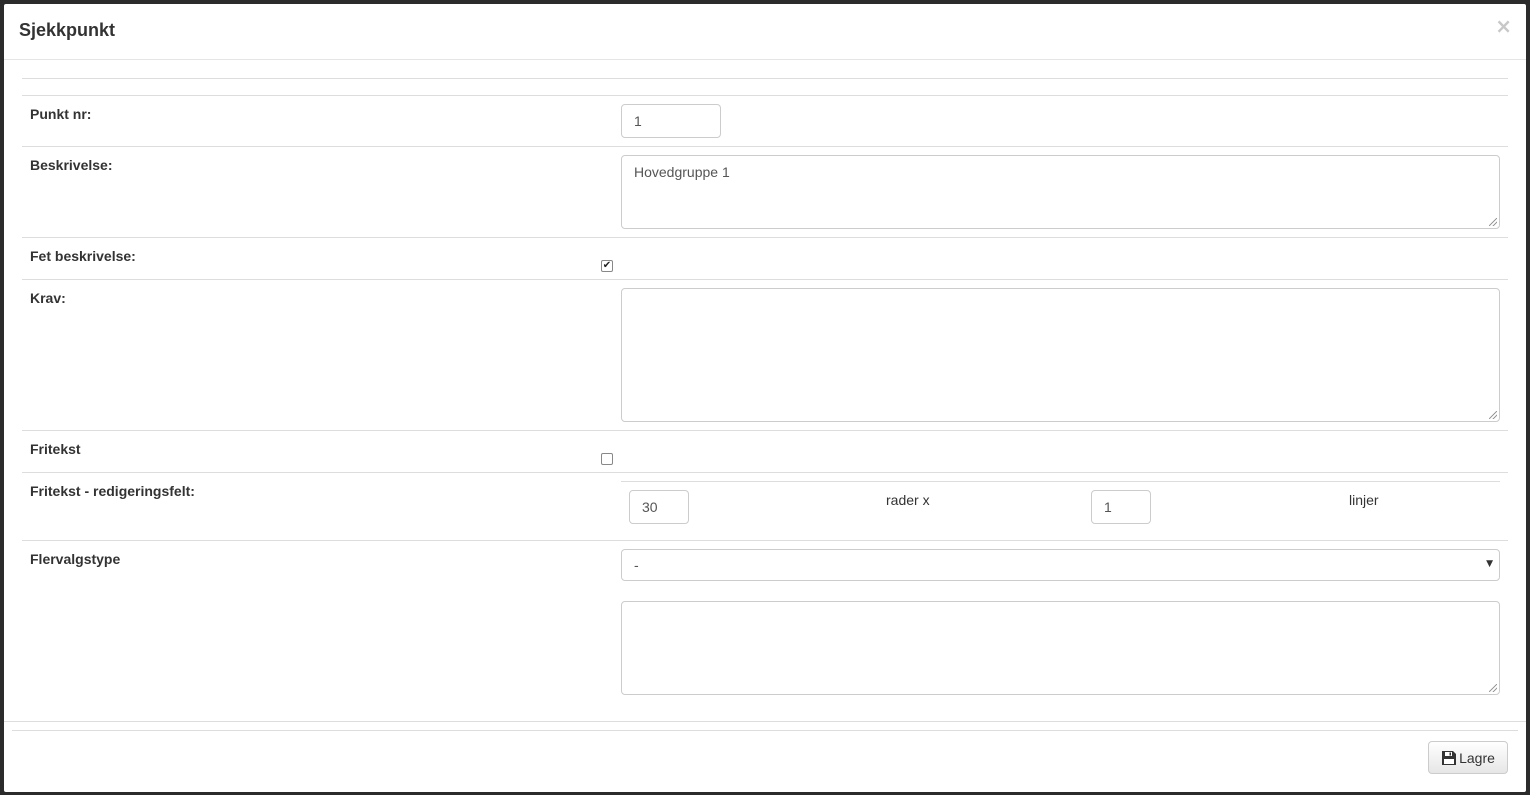  Describe the element at coordinates (1364, 500) in the screenshot. I see `lines-suffix: linjer` at that location.